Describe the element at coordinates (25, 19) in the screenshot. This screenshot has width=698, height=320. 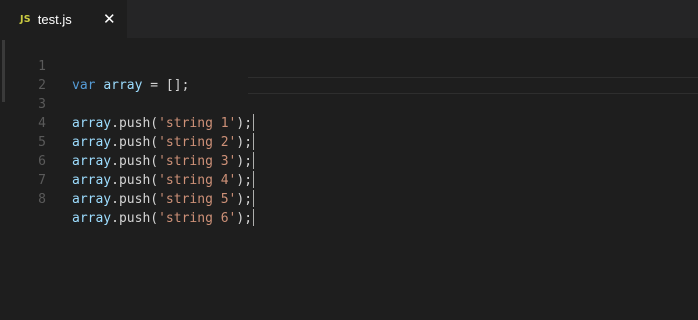
I see `javascript-file-icon: JS` at that location.